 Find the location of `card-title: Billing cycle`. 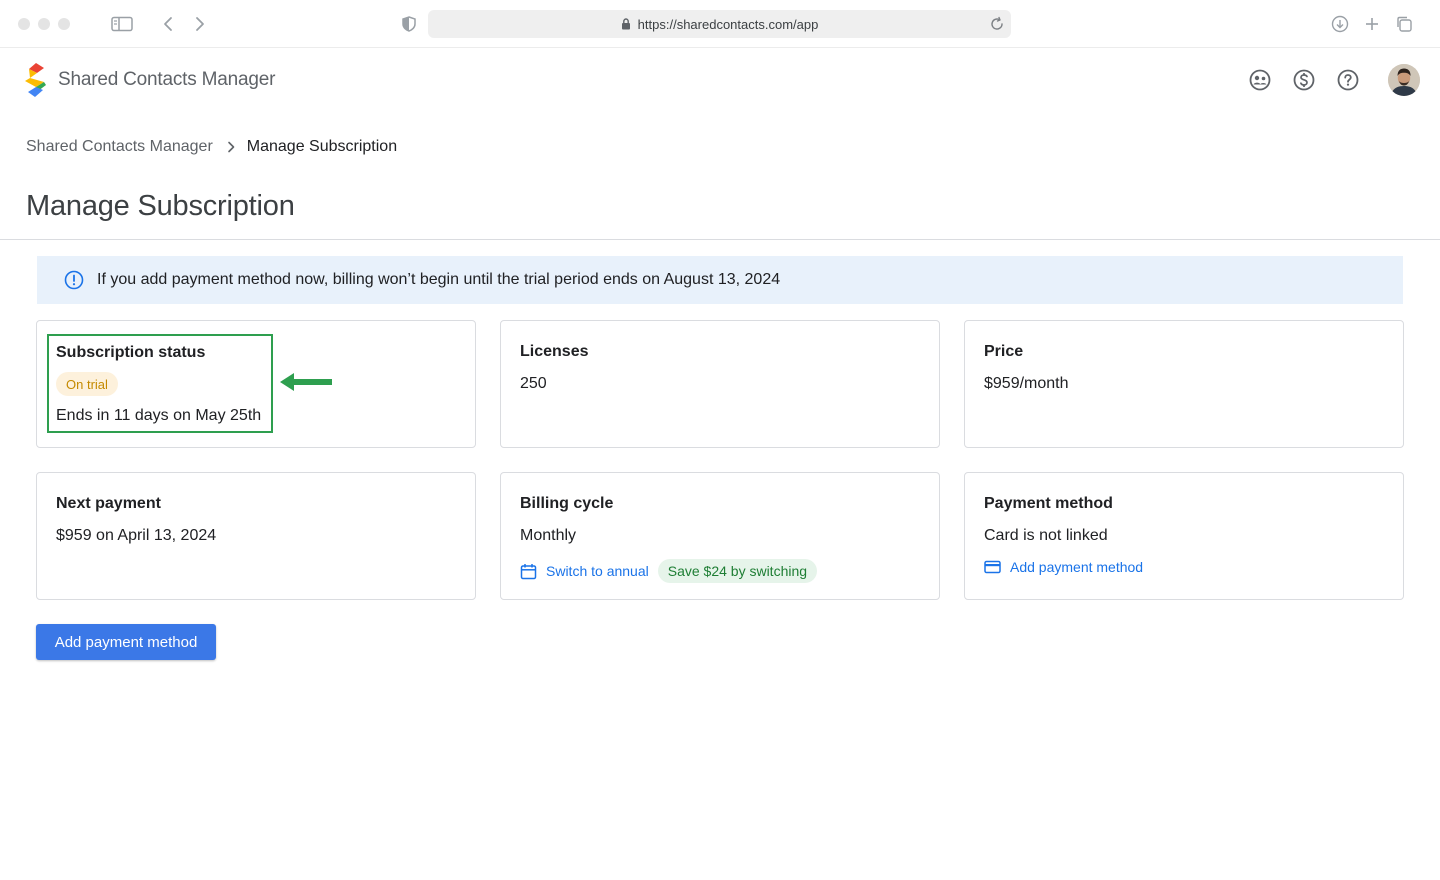

card-title: Billing cycle is located at coordinates (567, 503).